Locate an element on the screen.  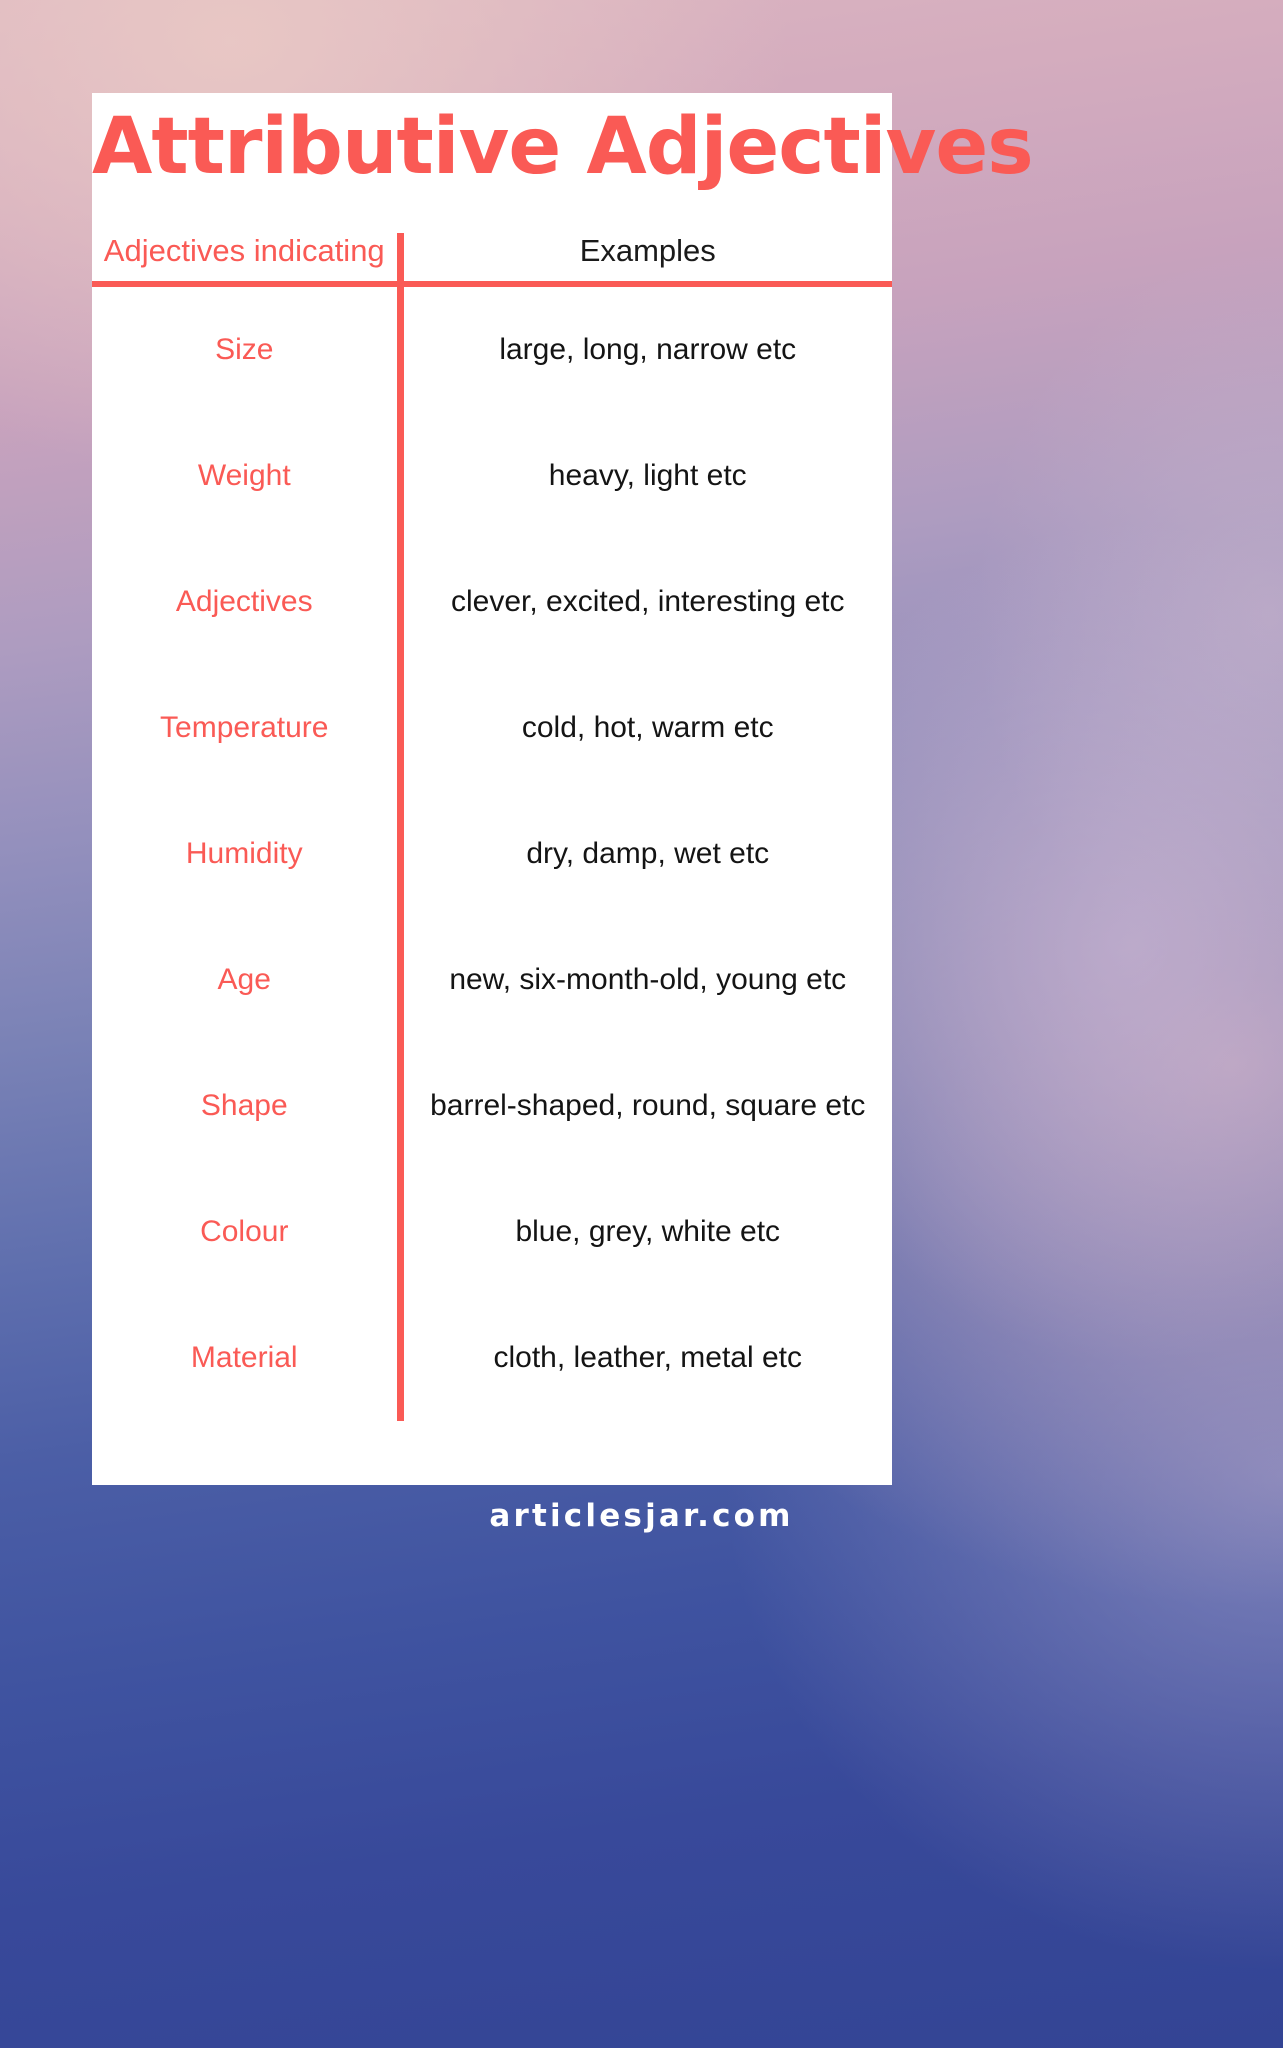
adjective-category-label: Size is located at coordinates (248, 348).